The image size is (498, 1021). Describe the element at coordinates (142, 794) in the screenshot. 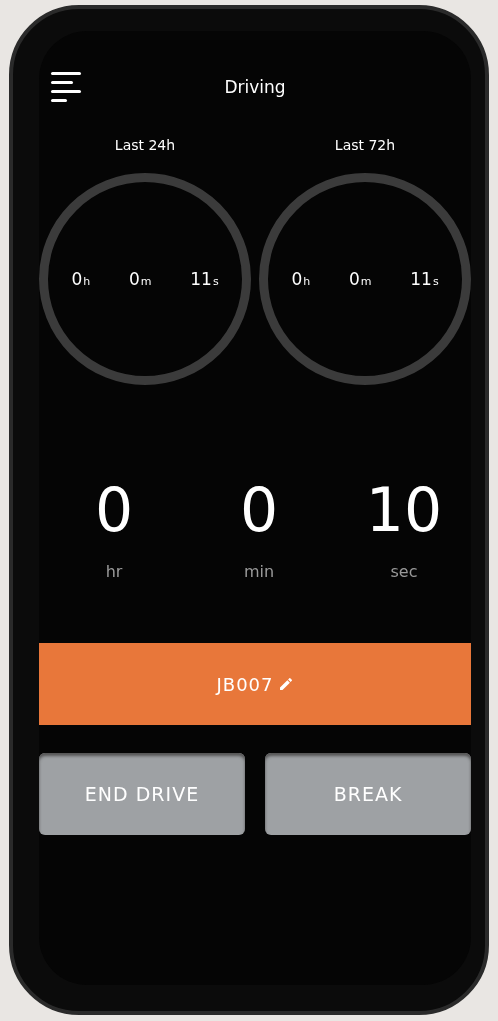

I see `action-button: END DRIVE` at that location.